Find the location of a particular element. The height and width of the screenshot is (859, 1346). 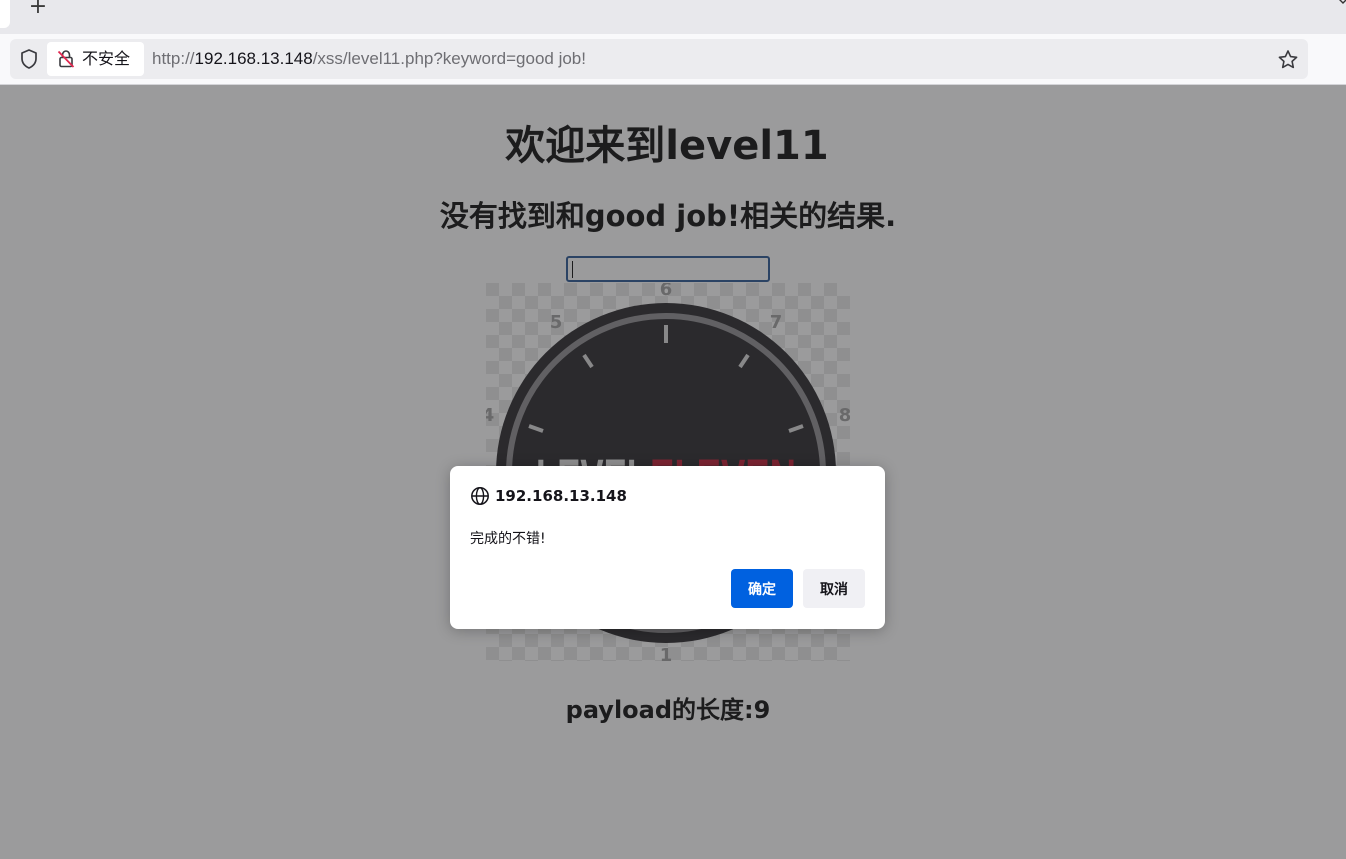

alert-dialog: 192.168.13.148 完成的不错! 确定 取消 is located at coordinates (667, 547).